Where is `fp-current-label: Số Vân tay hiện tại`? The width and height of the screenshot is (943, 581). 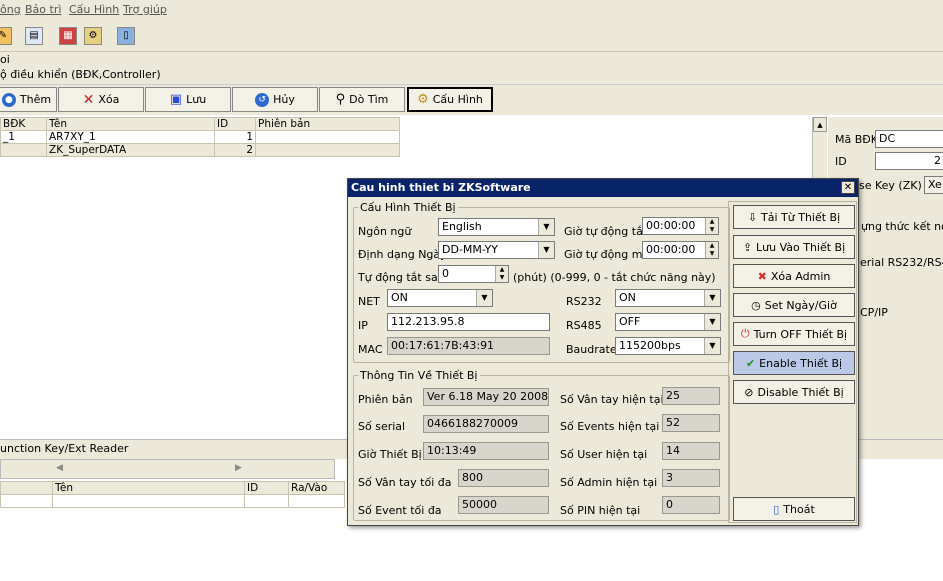
fp-current-label: Số Vân tay hiện tại is located at coordinates (612, 399).